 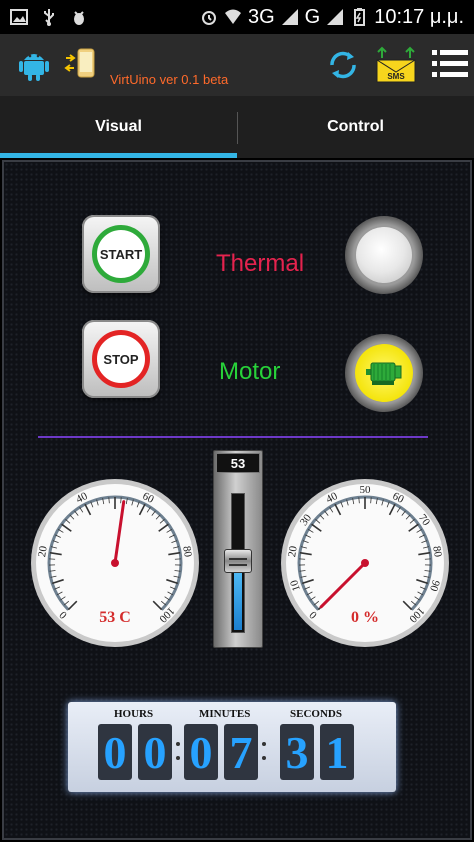 What do you see at coordinates (396, 76) in the screenshot?
I see `sms-label: SMS` at bounding box center [396, 76].